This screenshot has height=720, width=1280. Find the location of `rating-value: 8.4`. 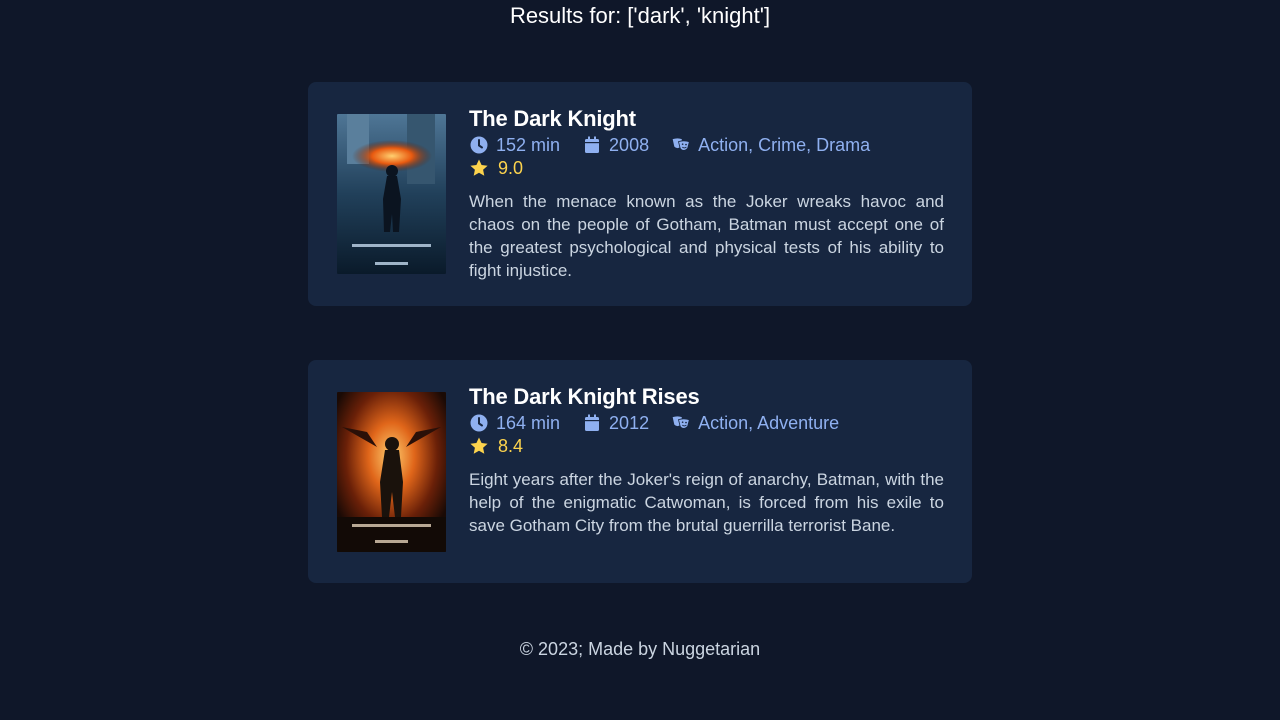

rating-value: 8.4 is located at coordinates (511, 446).